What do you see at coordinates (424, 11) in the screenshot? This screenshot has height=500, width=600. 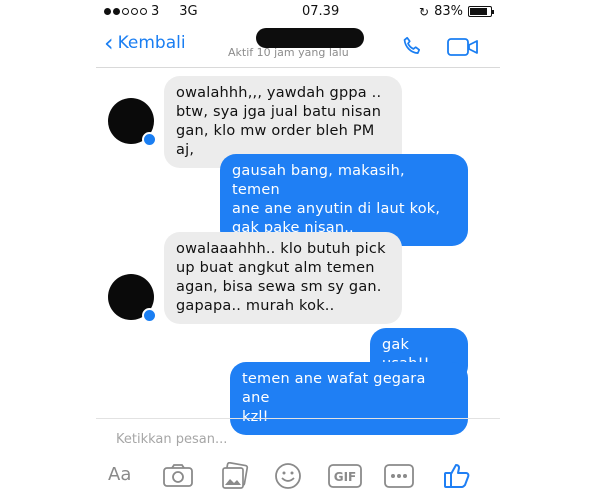 I see `rotation-lock-icon: ↻` at bounding box center [424, 11].